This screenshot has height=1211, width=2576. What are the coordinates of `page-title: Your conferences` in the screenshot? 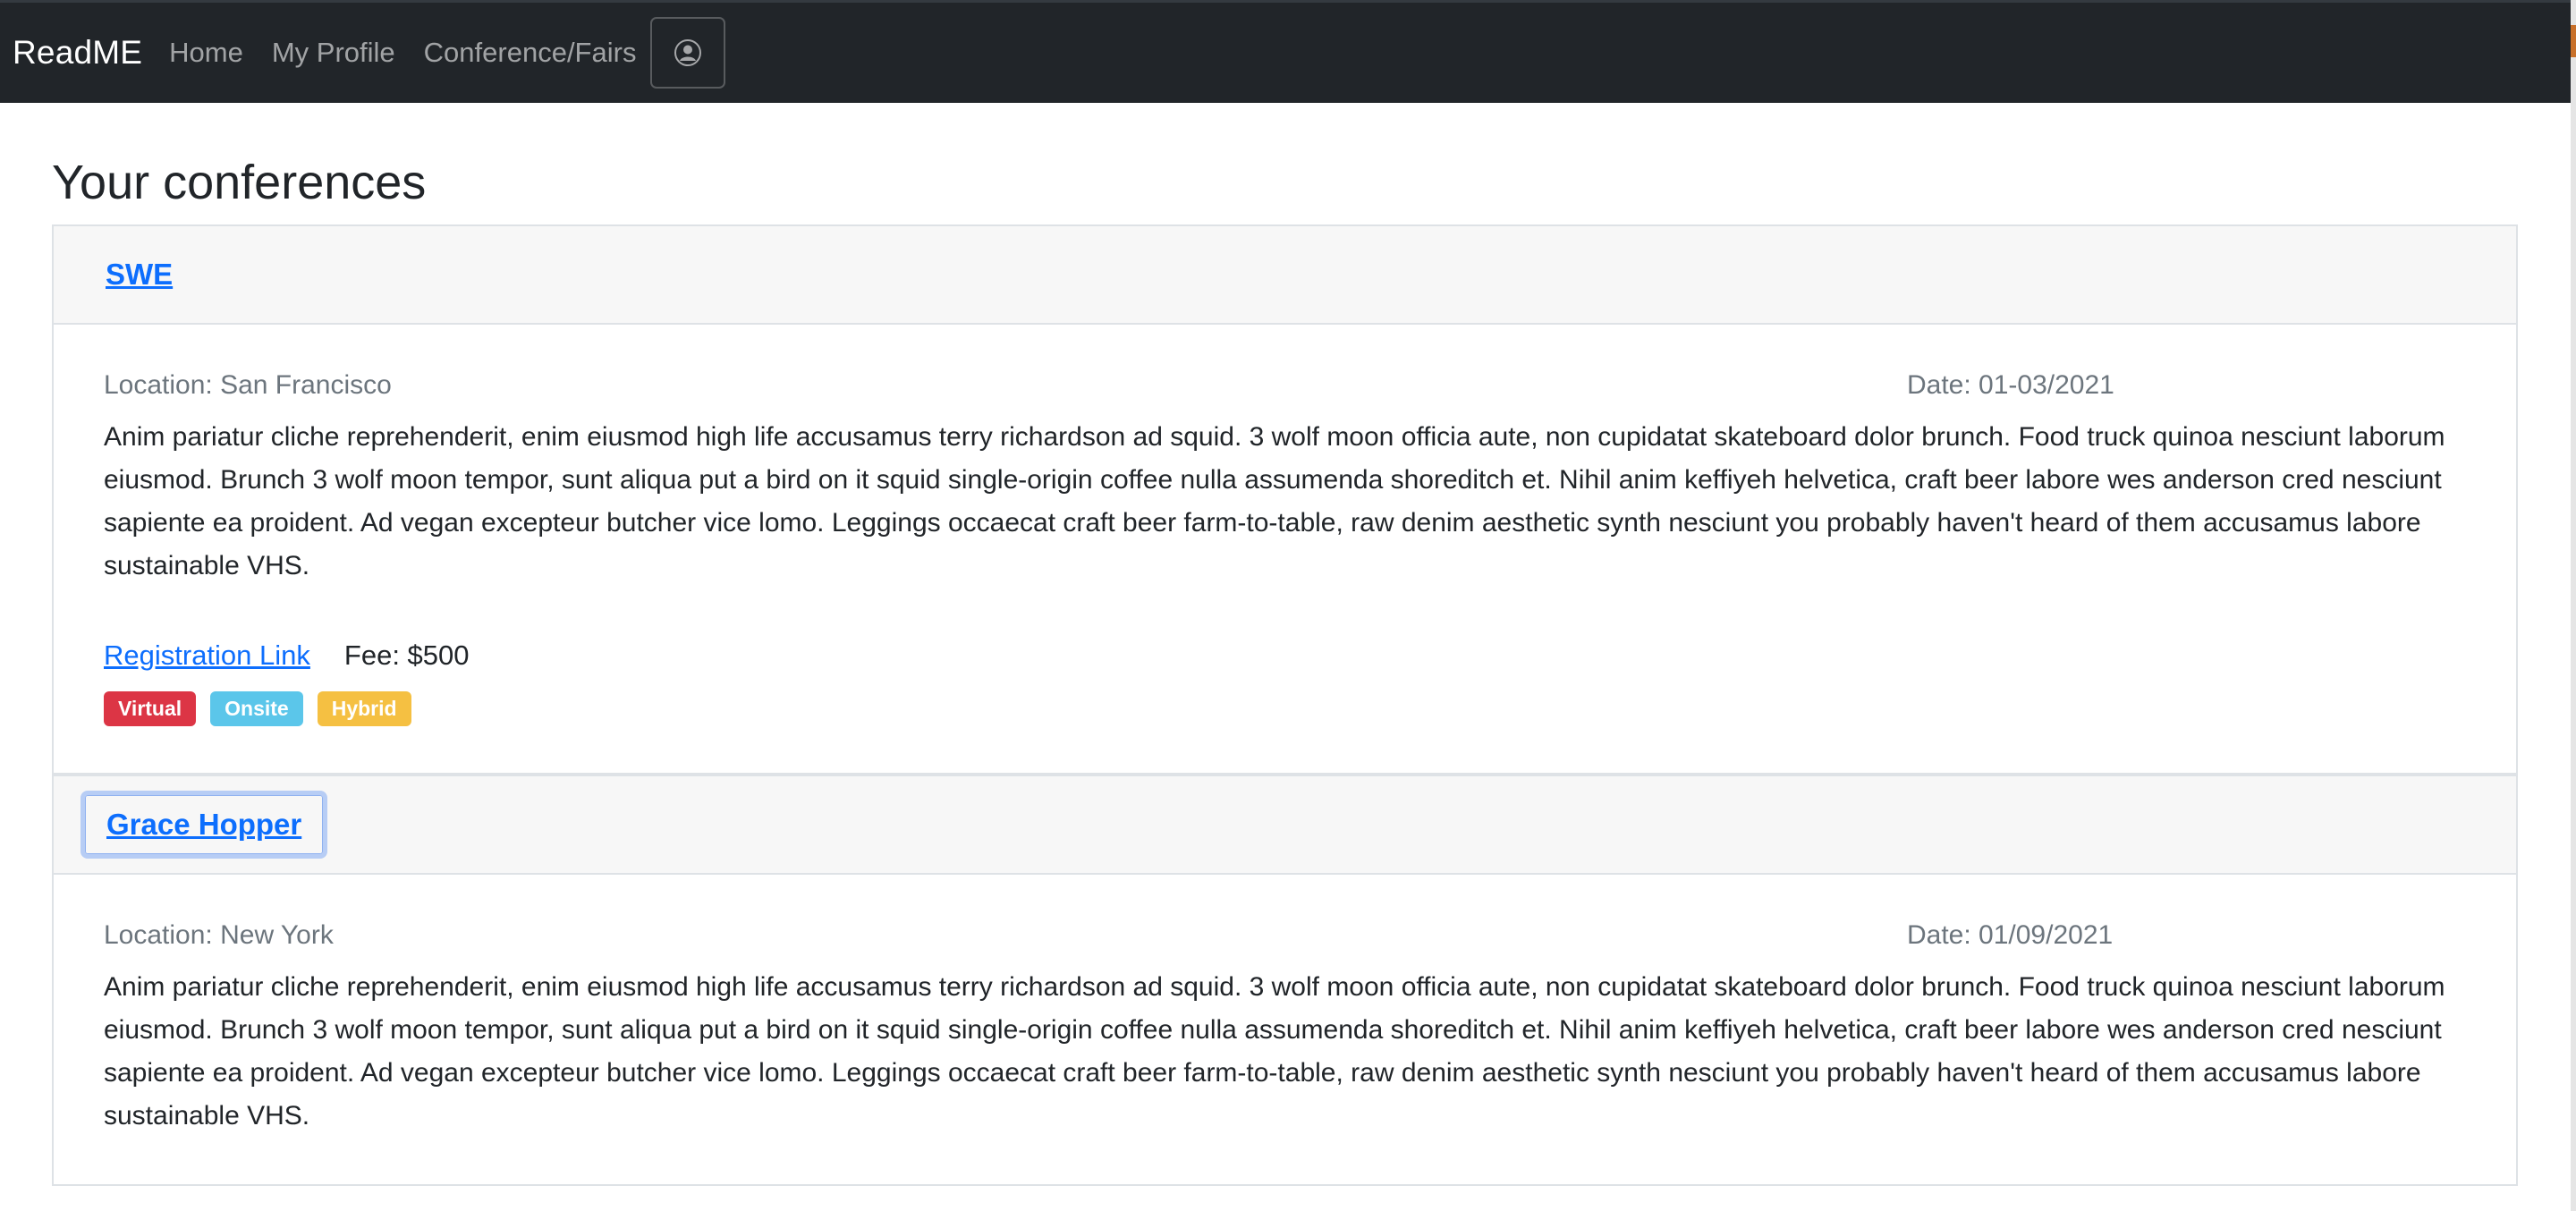 It's located at (239, 182).